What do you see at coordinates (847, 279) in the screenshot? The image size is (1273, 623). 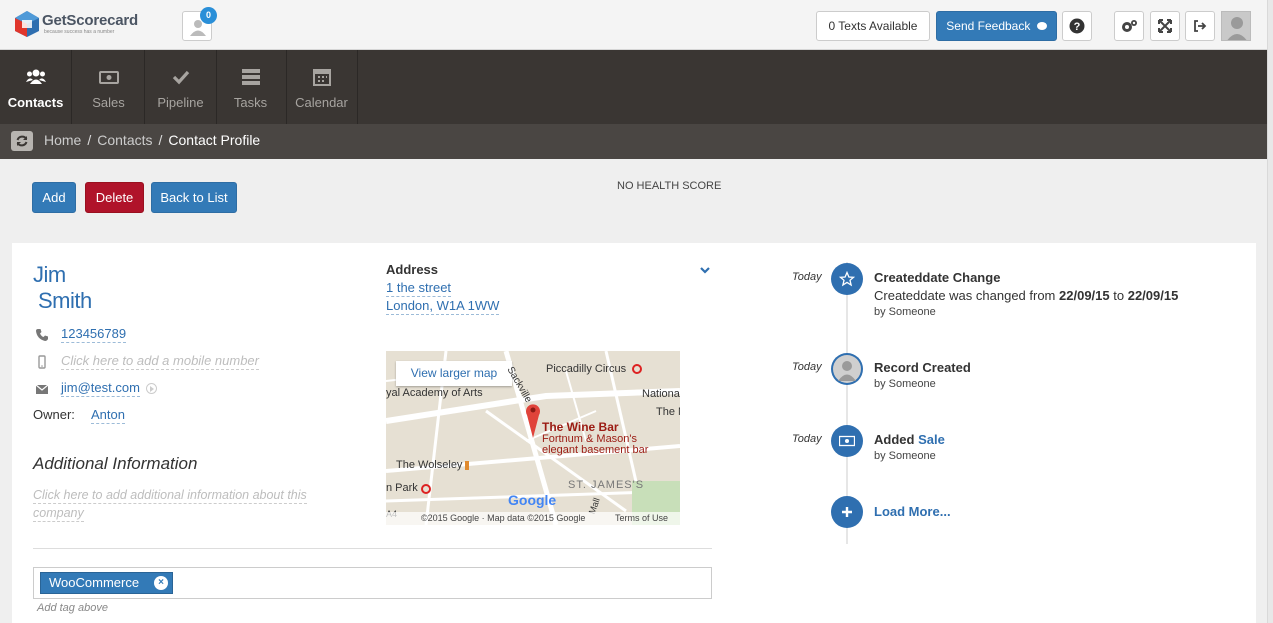 I see `star-icon` at bounding box center [847, 279].